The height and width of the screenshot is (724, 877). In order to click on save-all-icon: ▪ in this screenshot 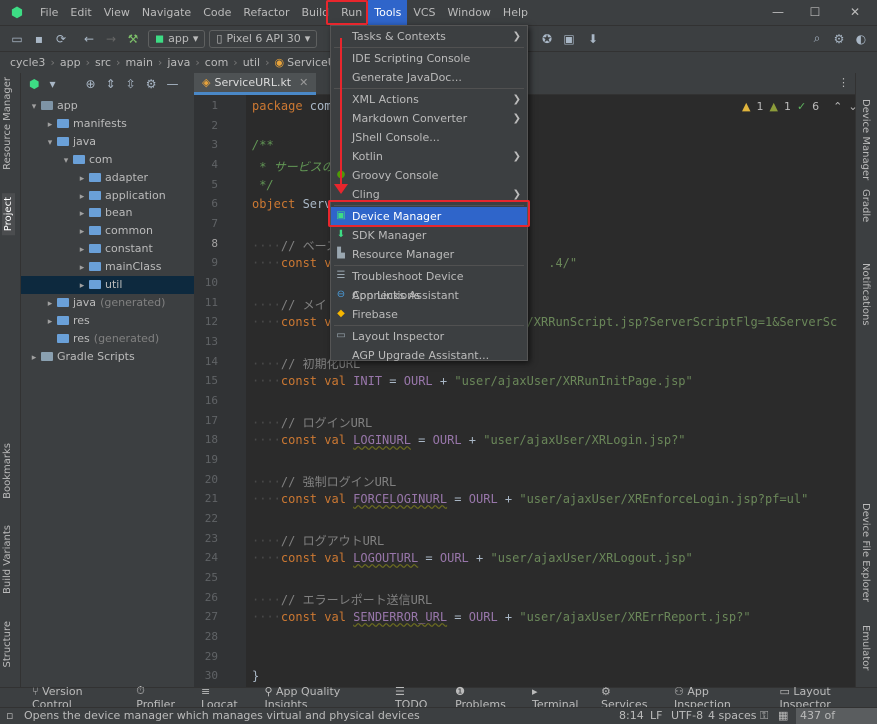, I will do `click(39, 39)`.